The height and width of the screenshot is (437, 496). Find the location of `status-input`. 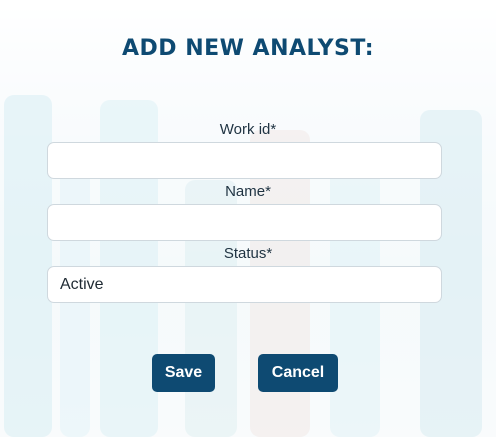

status-input is located at coordinates (244, 284).